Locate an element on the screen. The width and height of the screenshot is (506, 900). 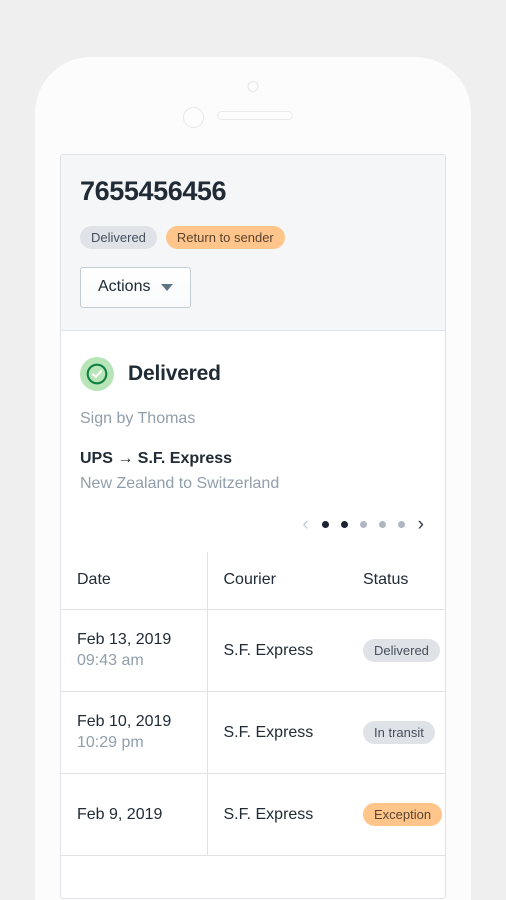
route-carriers: UPS → S.F. Express is located at coordinates (156, 458).